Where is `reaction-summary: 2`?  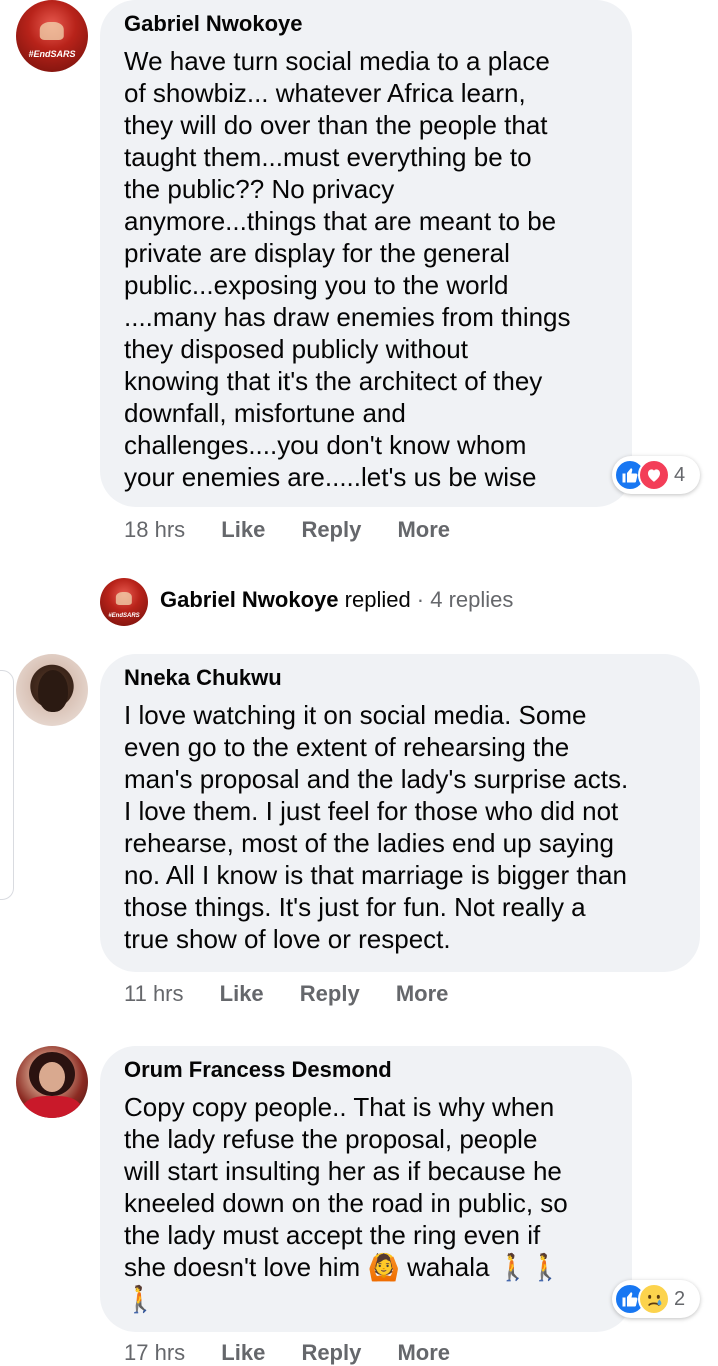
reaction-summary: 2 is located at coordinates (656, 1299).